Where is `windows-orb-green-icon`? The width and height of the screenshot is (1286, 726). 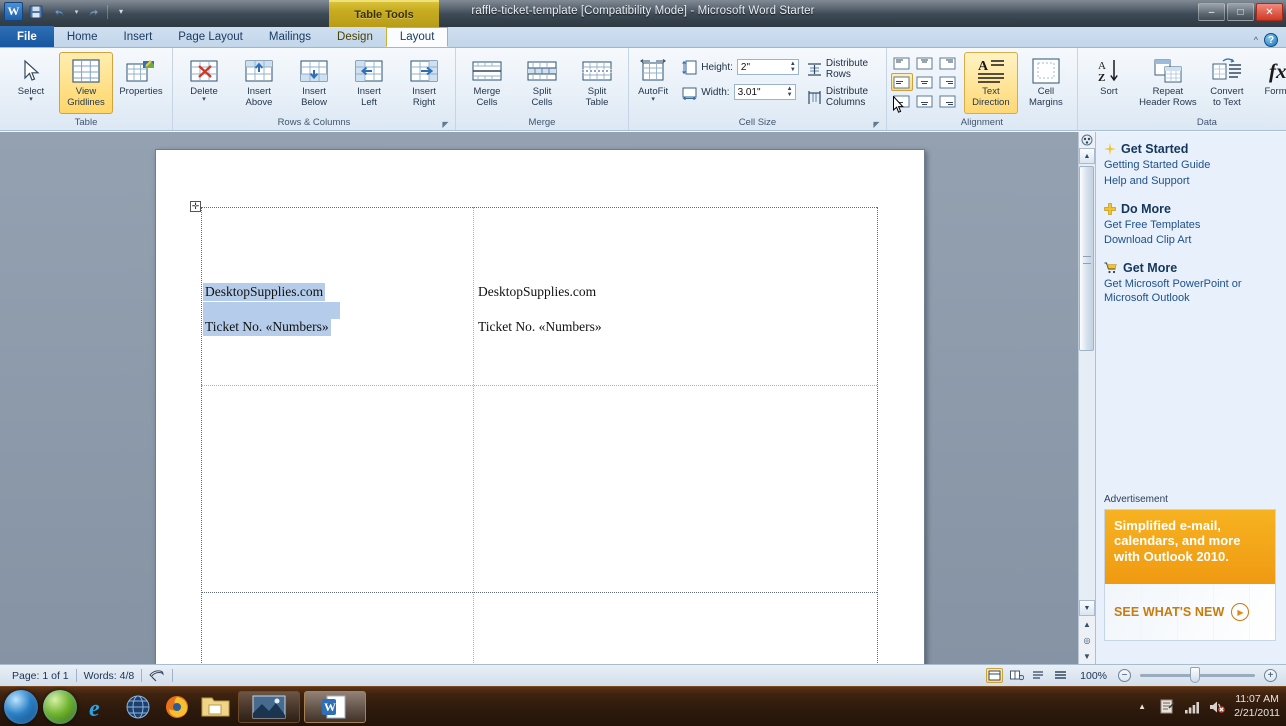
windows-orb-green-icon is located at coordinates (60, 706).